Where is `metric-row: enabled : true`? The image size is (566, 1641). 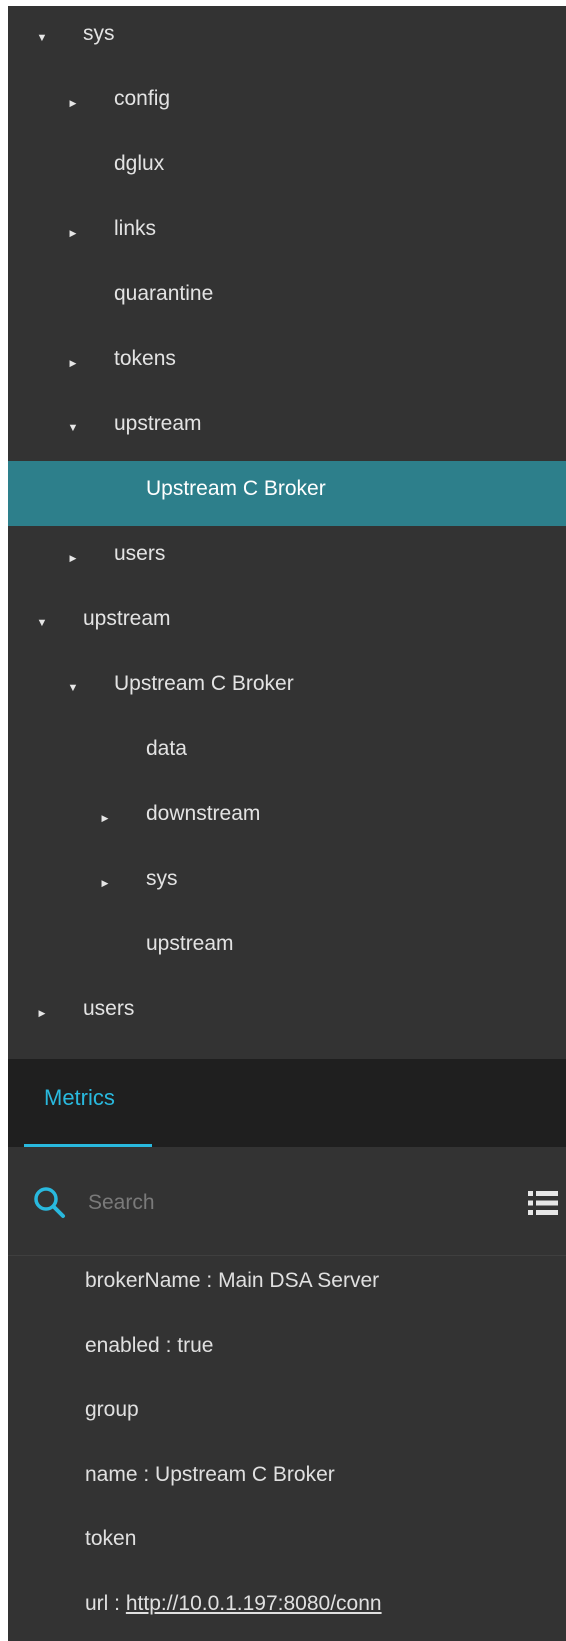 metric-row: enabled : true is located at coordinates (287, 1345).